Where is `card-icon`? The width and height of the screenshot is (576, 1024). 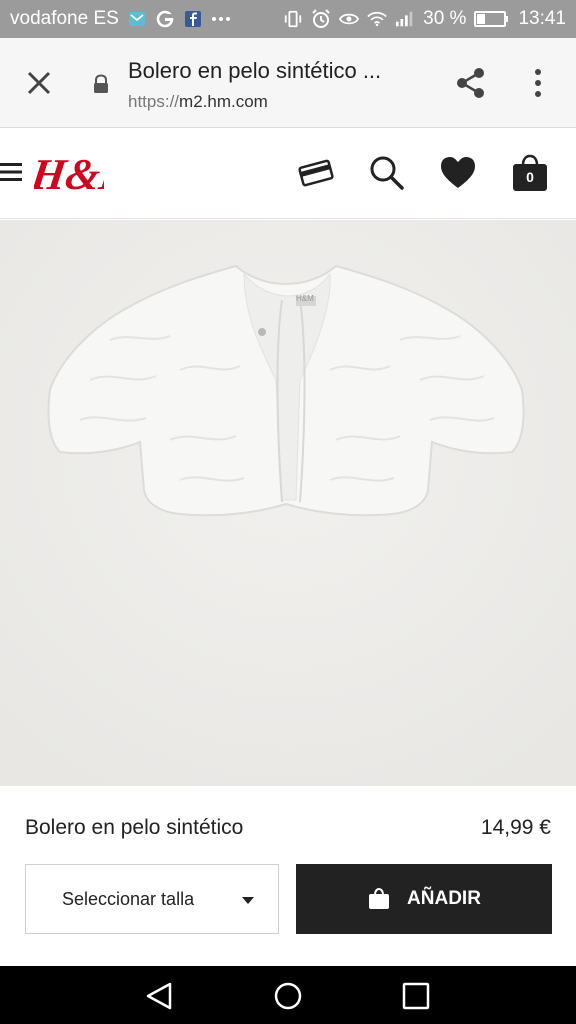
card-icon is located at coordinates (316, 173).